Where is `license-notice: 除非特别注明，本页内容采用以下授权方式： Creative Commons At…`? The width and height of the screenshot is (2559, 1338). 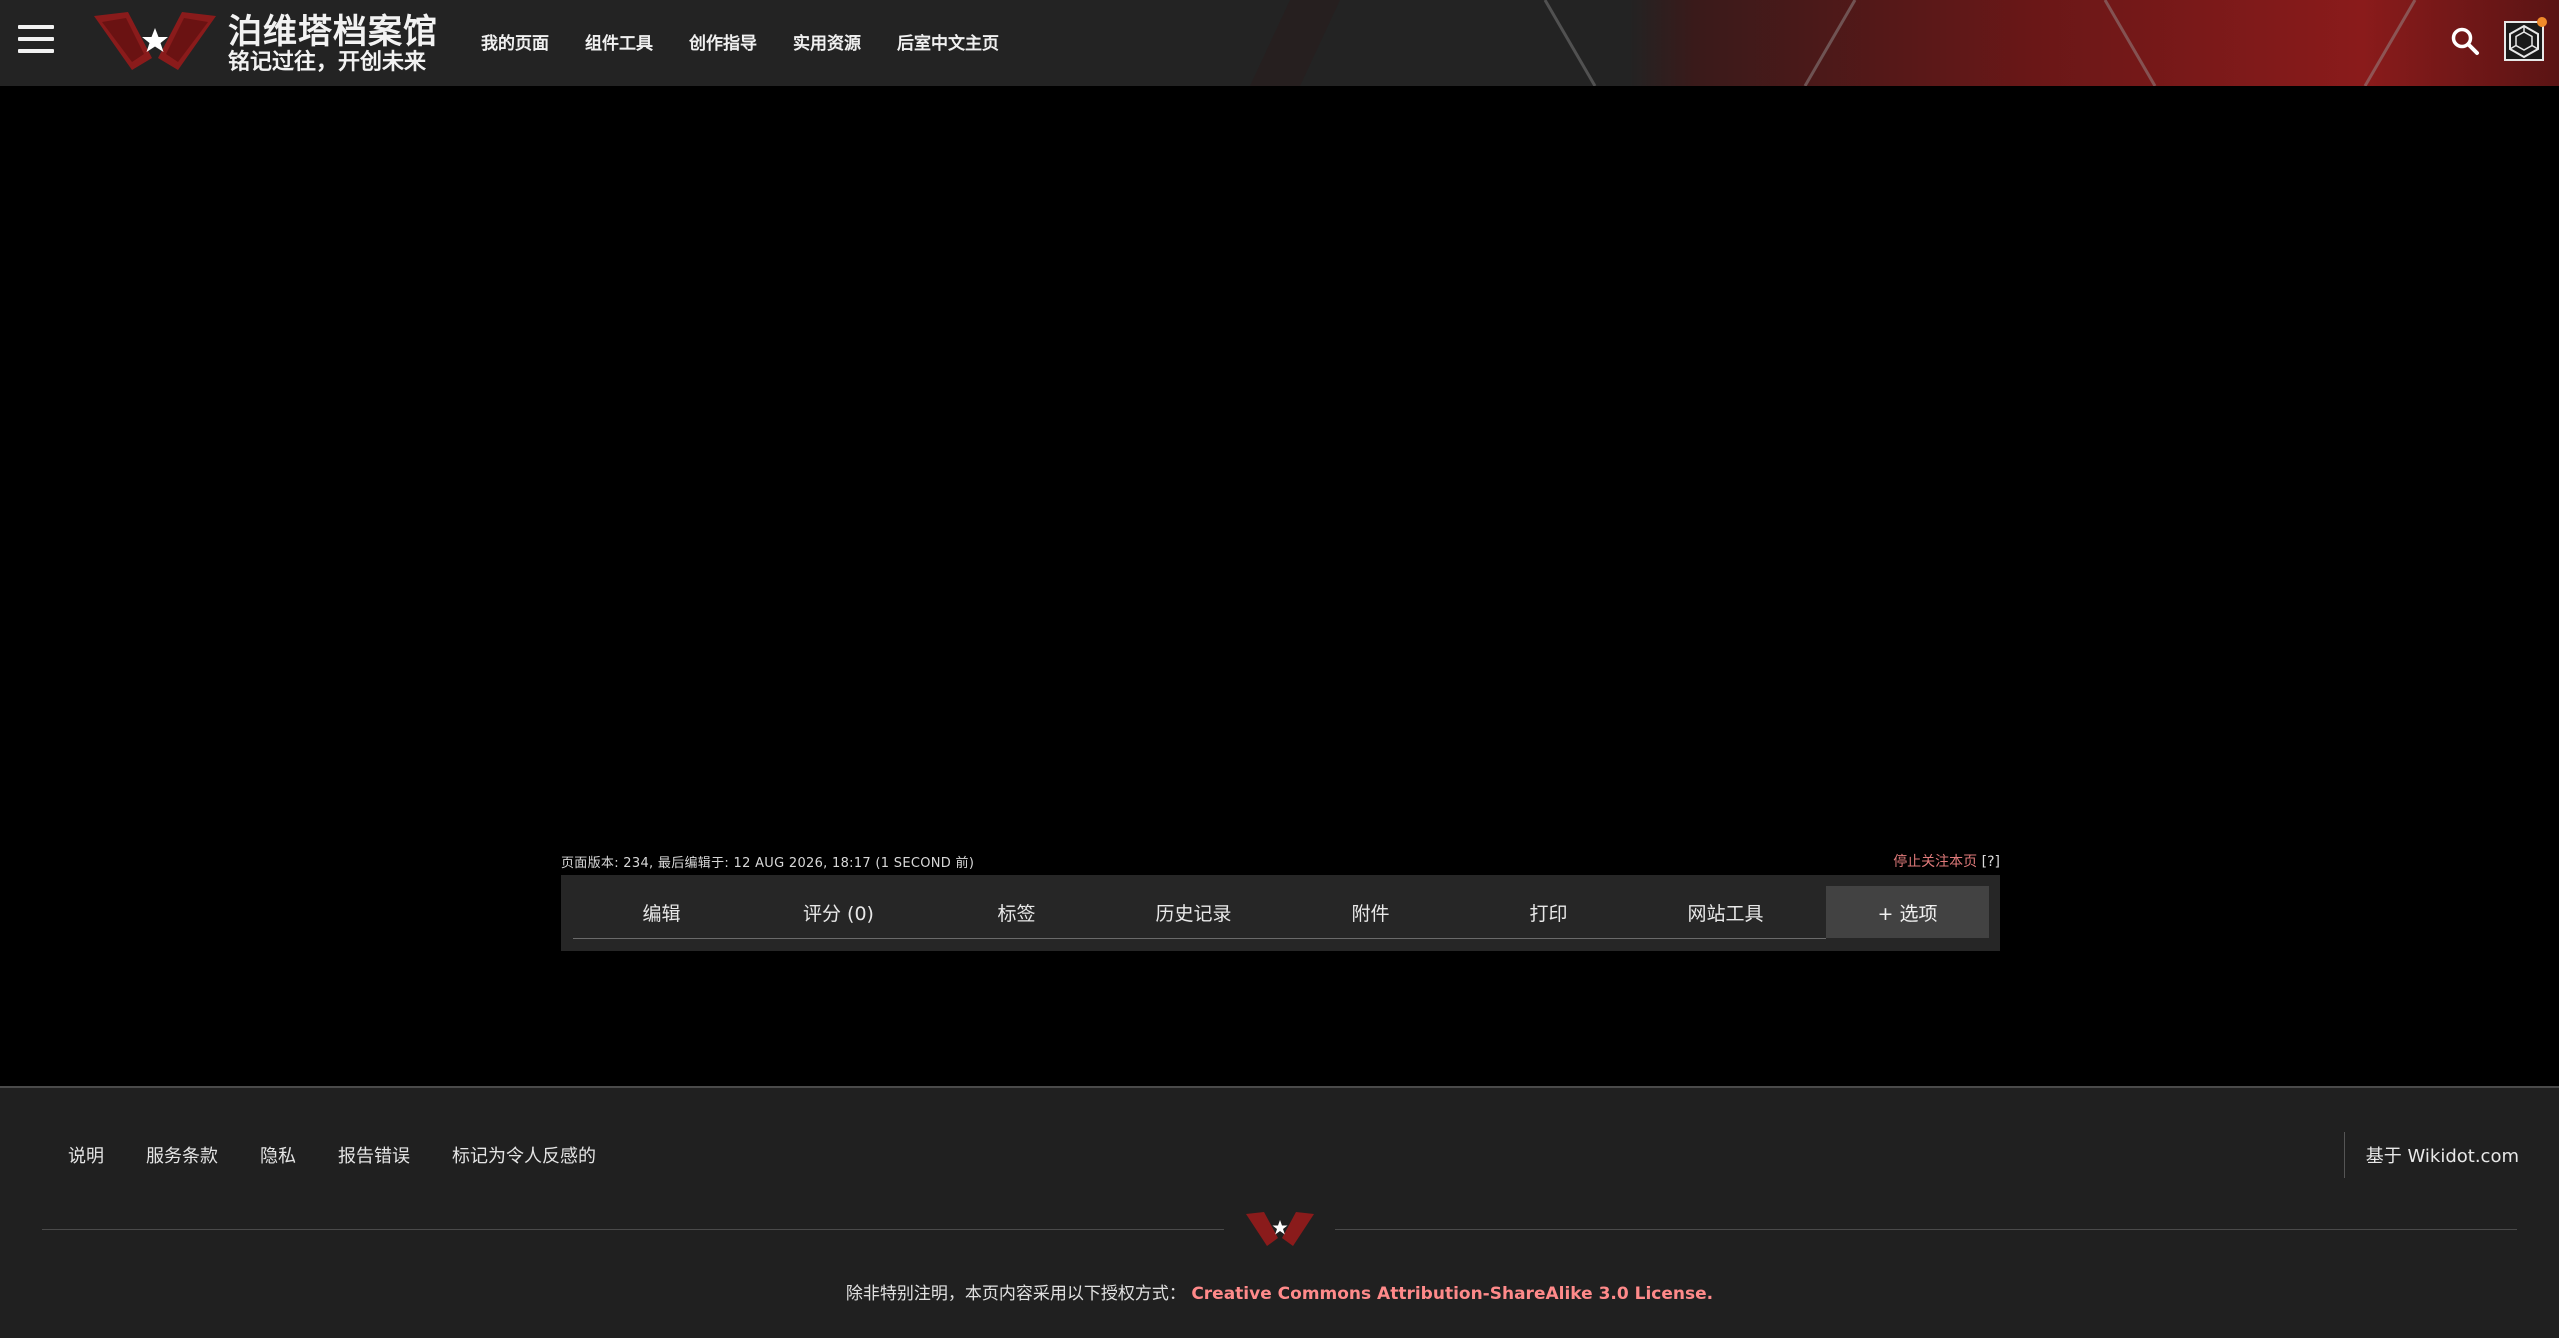 license-notice: 除非特别注明，本页内容采用以下授权方式： Creative Commons At… is located at coordinates (1279, 1291).